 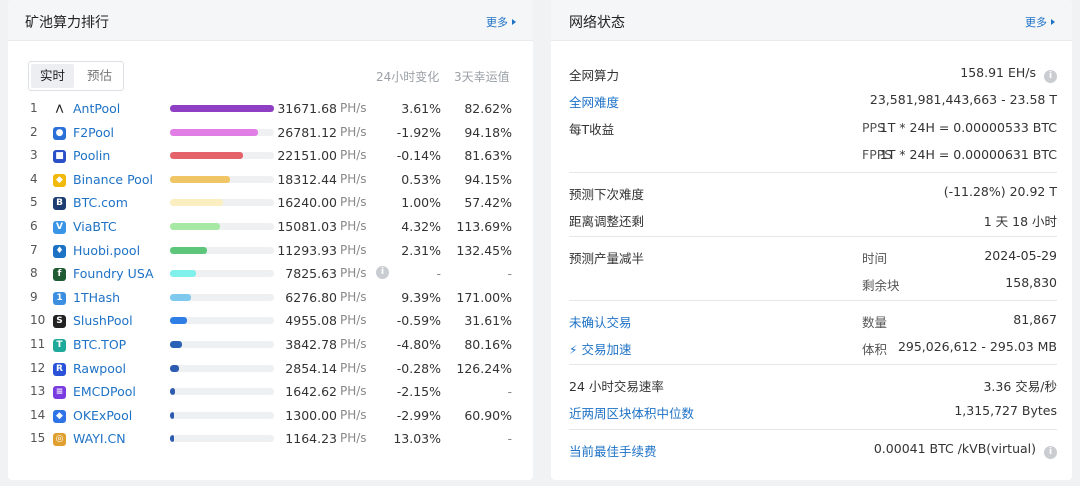 I want to click on tx-size-value: 295,026,612 - 295.03 MB, so click(x=977, y=346).